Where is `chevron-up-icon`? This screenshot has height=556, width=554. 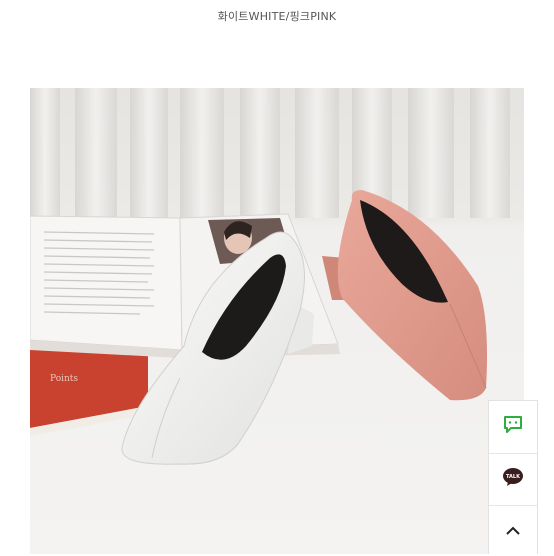
chevron-up-icon is located at coordinates (513, 531).